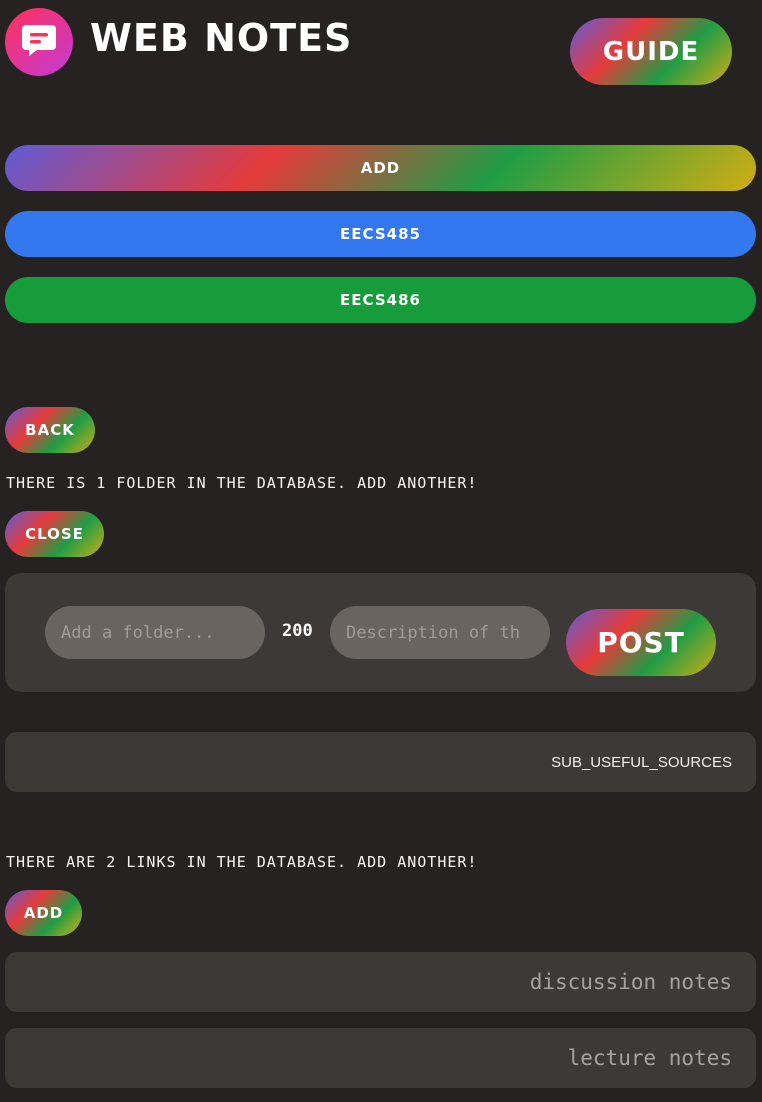 The width and height of the screenshot is (762, 1102). What do you see at coordinates (221, 38) in the screenshot?
I see `app-title: WEB NOTES` at bounding box center [221, 38].